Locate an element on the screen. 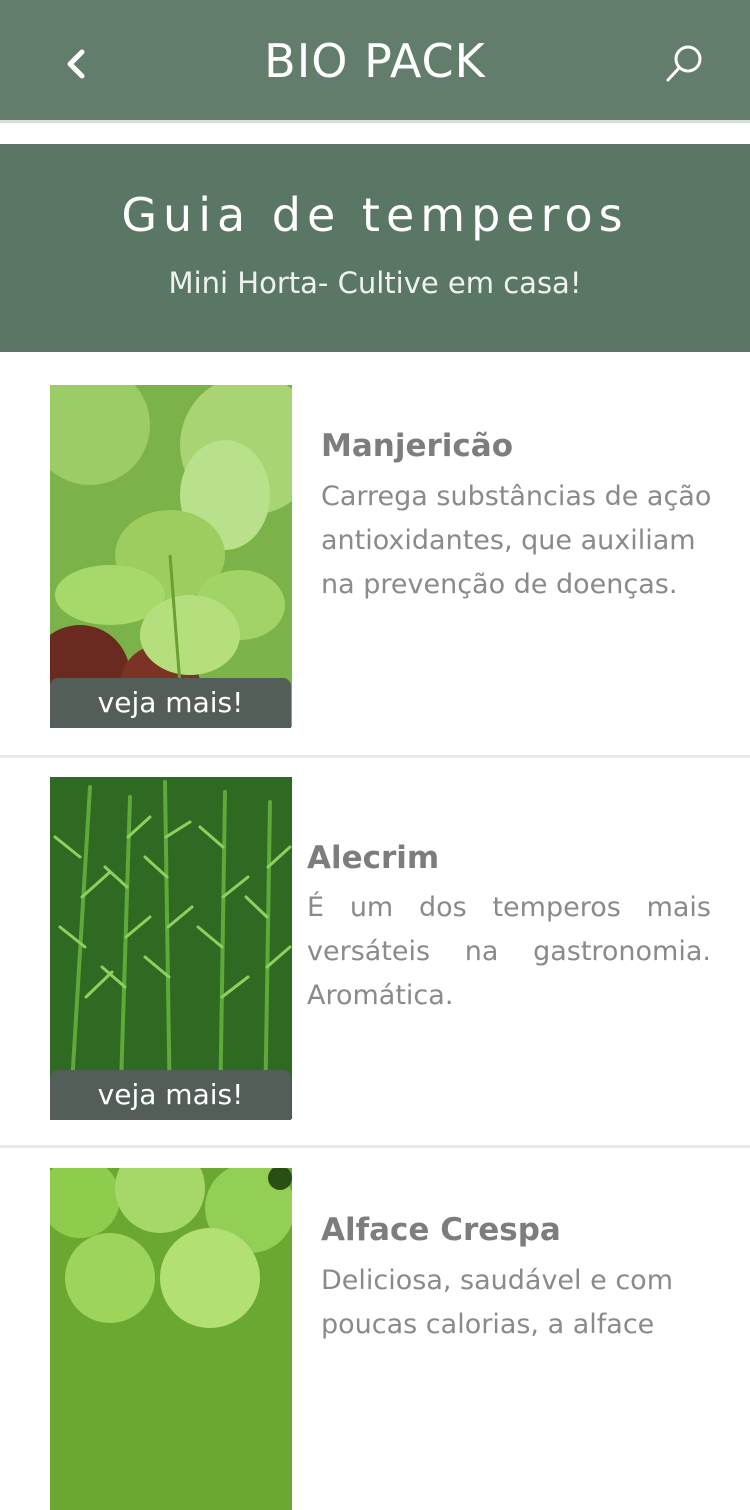  lettuce-image is located at coordinates (171, 1339).